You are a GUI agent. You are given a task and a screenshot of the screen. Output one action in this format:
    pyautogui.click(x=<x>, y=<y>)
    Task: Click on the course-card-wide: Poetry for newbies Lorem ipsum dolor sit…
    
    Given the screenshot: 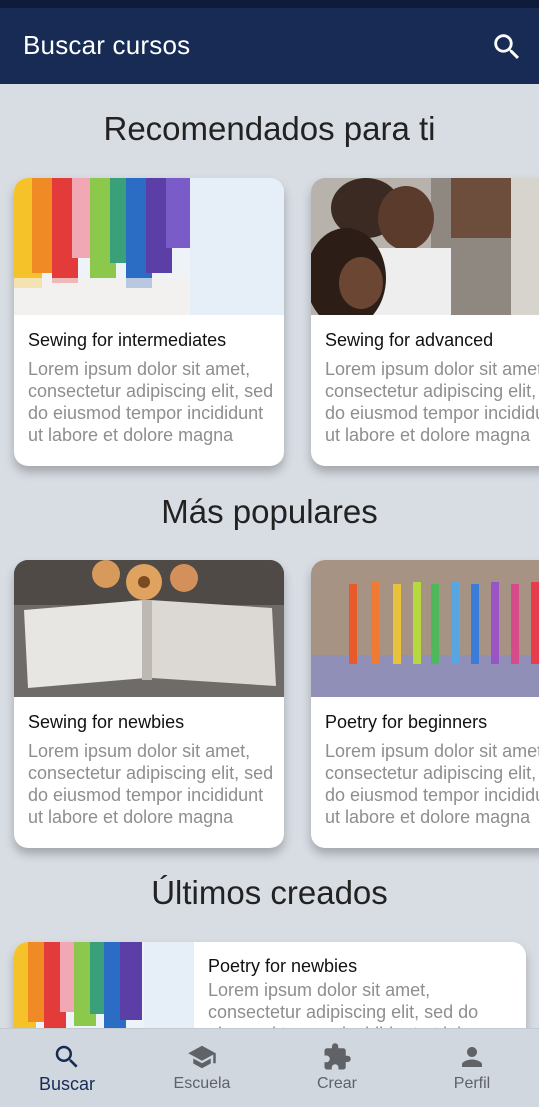 What is the action you would take?
    pyautogui.click(x=270, y=985)
    